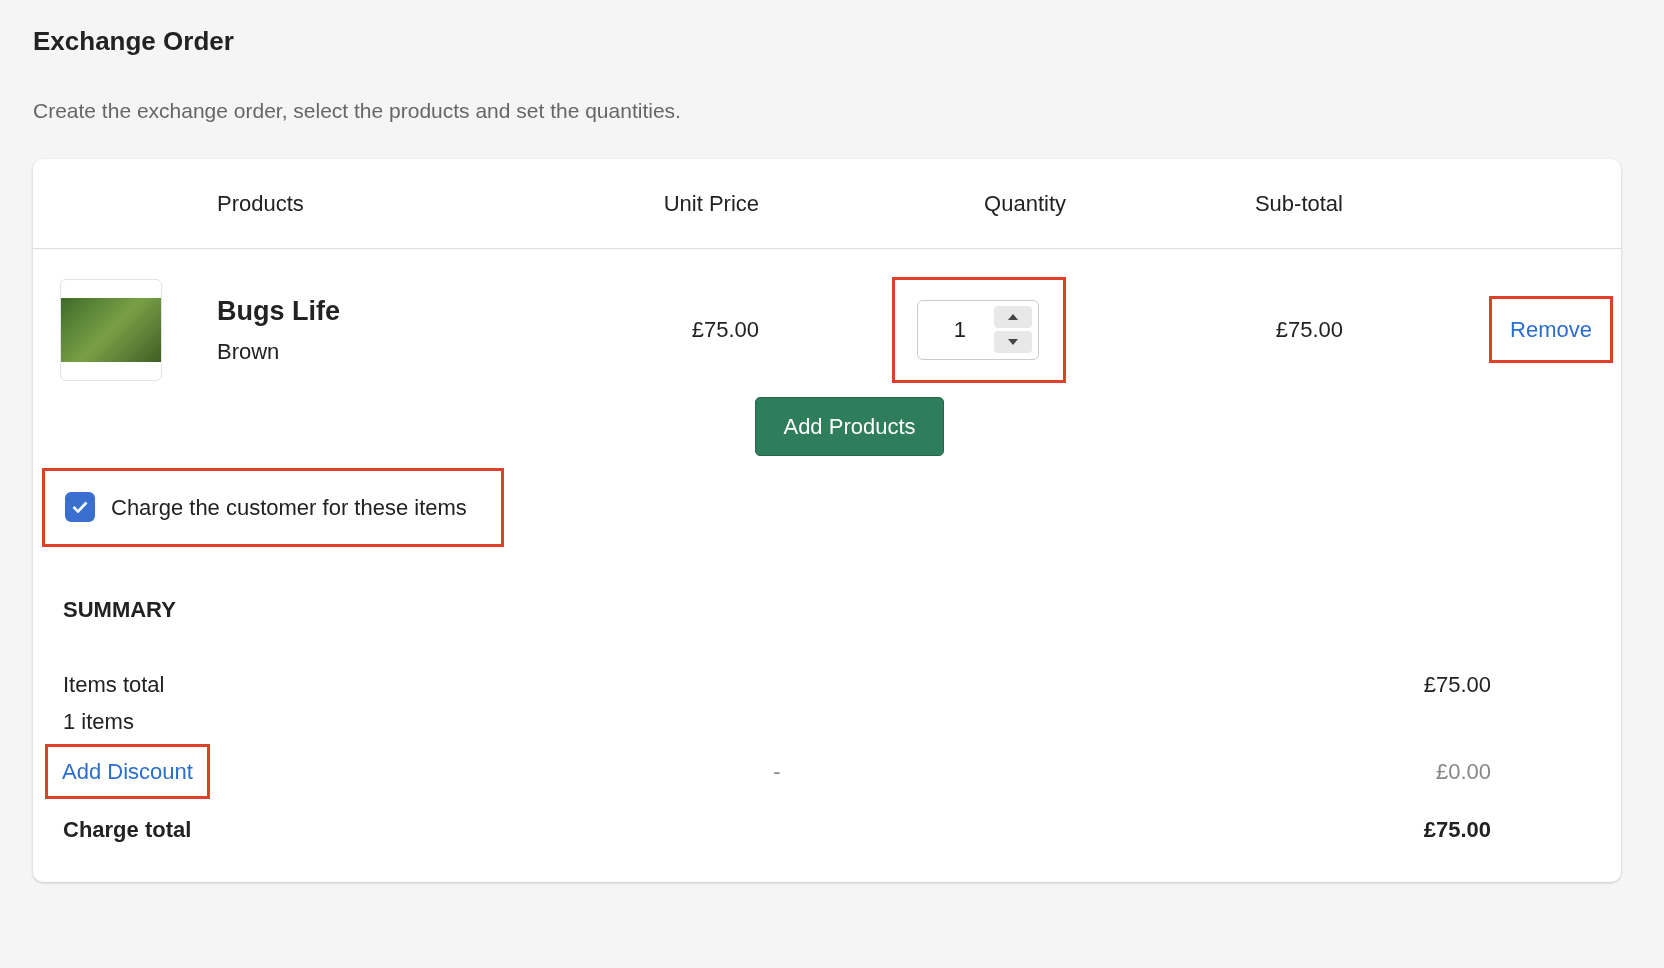  I want to click on column-header: Quantity, so click(1025, 203).